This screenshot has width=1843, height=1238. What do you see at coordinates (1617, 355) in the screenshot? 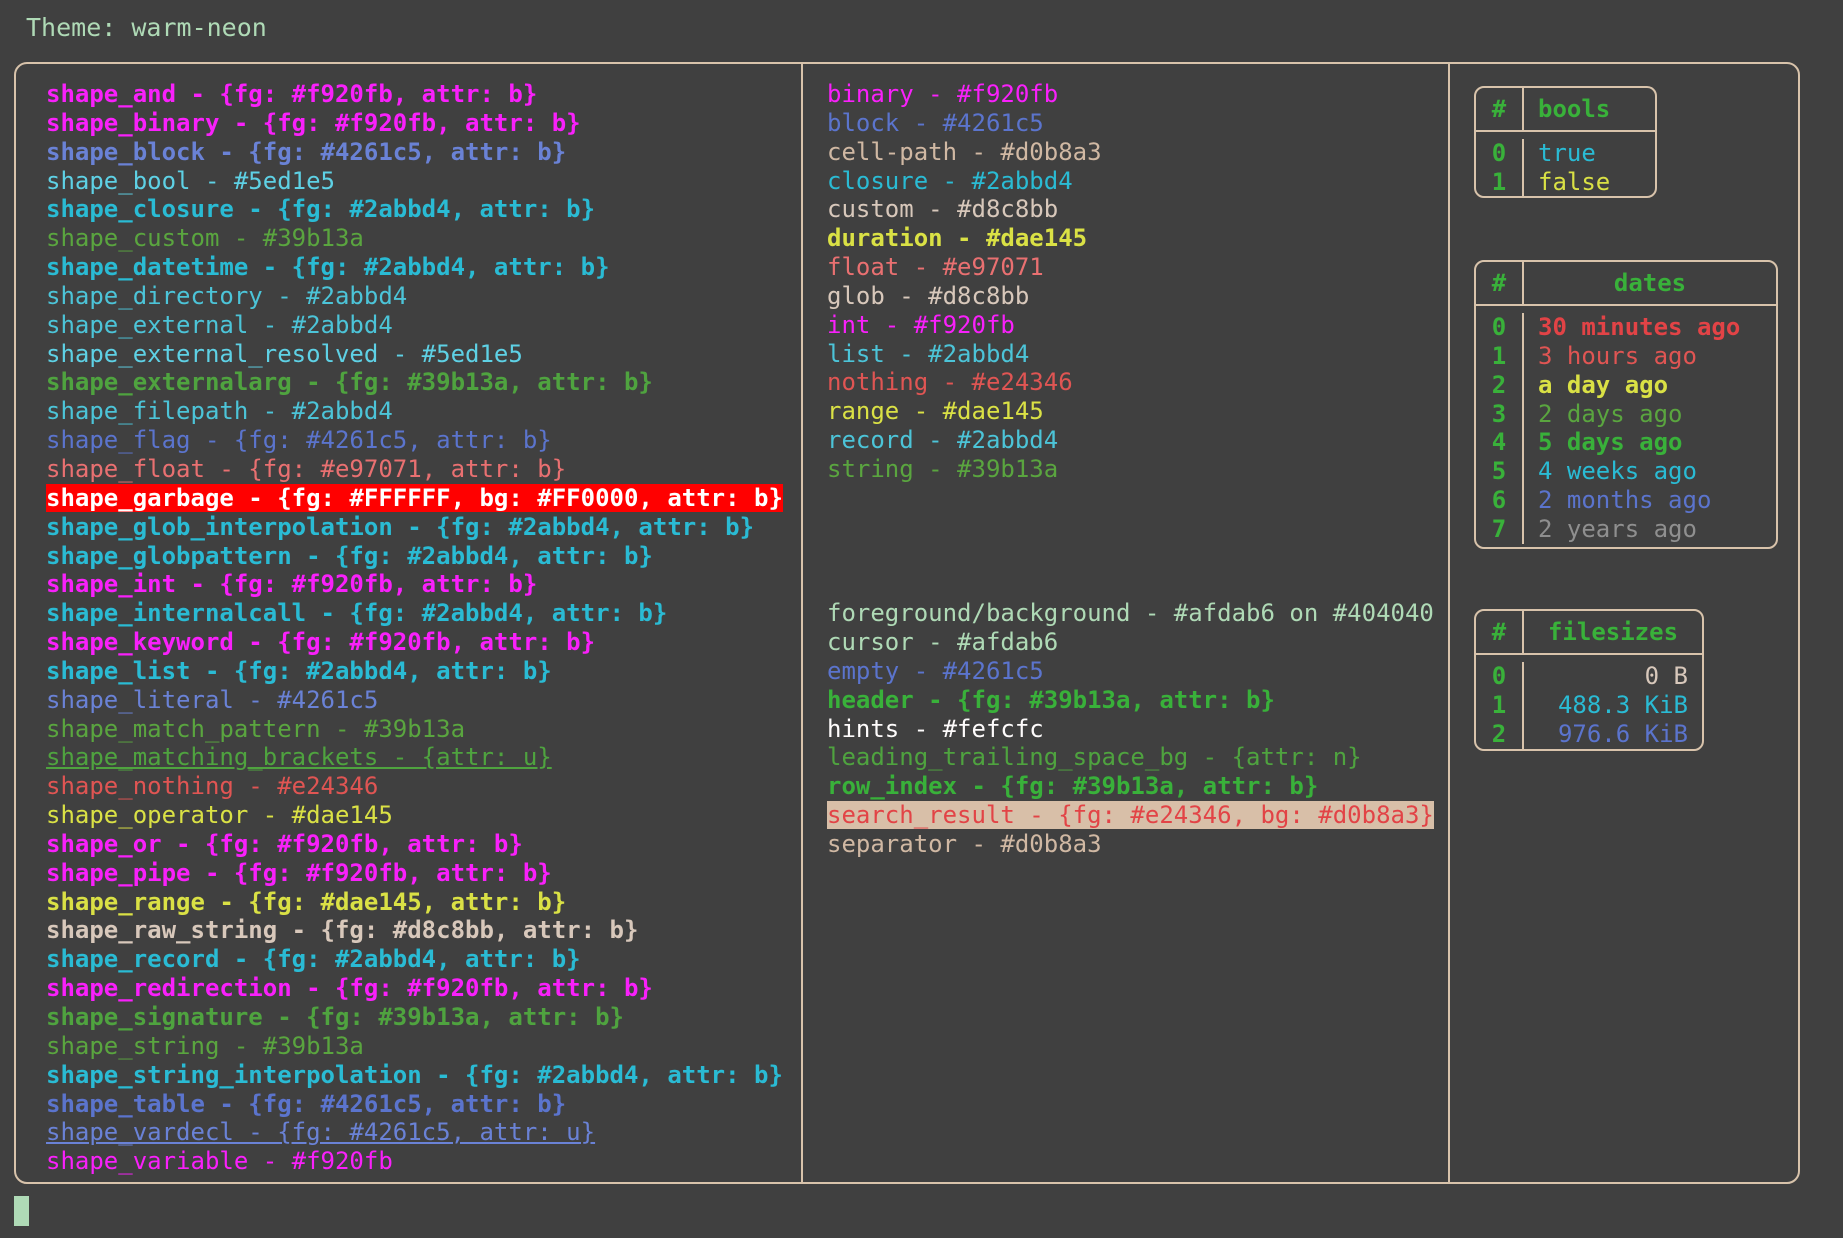
I see `row-value-cell: 3 hours ago` at bounding box center [1617, 355].